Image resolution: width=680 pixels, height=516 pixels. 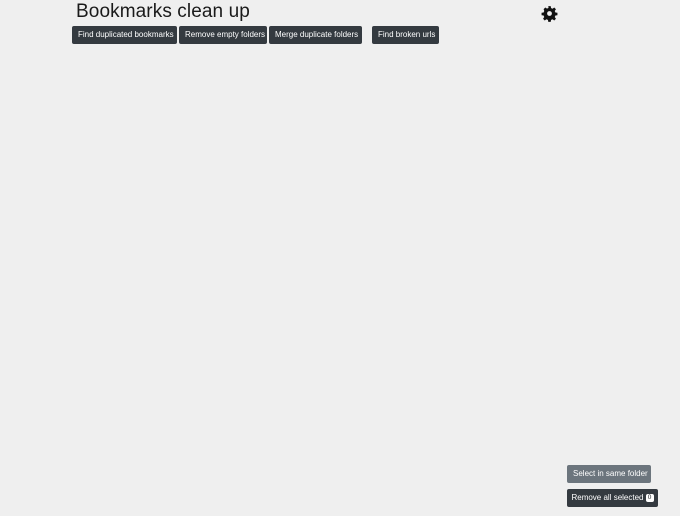 I want to click on remove-all-selected-label: Remove all selected, so click(x=607, y=497).